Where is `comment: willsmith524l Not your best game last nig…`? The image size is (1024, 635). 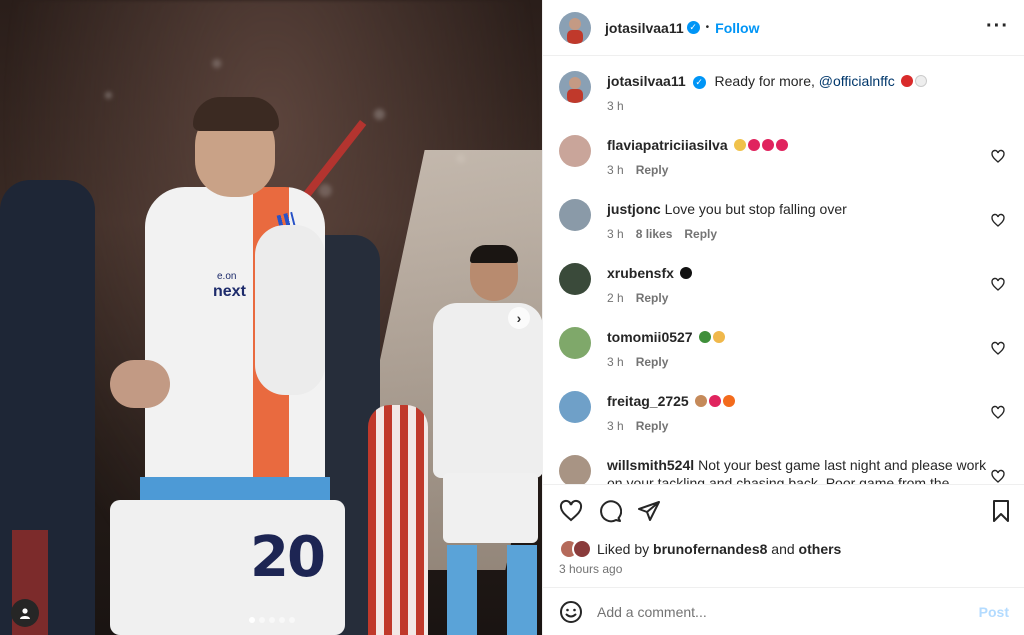 comment: willsmith524l Not your best game last nig… is located at coordinates (784, 462).